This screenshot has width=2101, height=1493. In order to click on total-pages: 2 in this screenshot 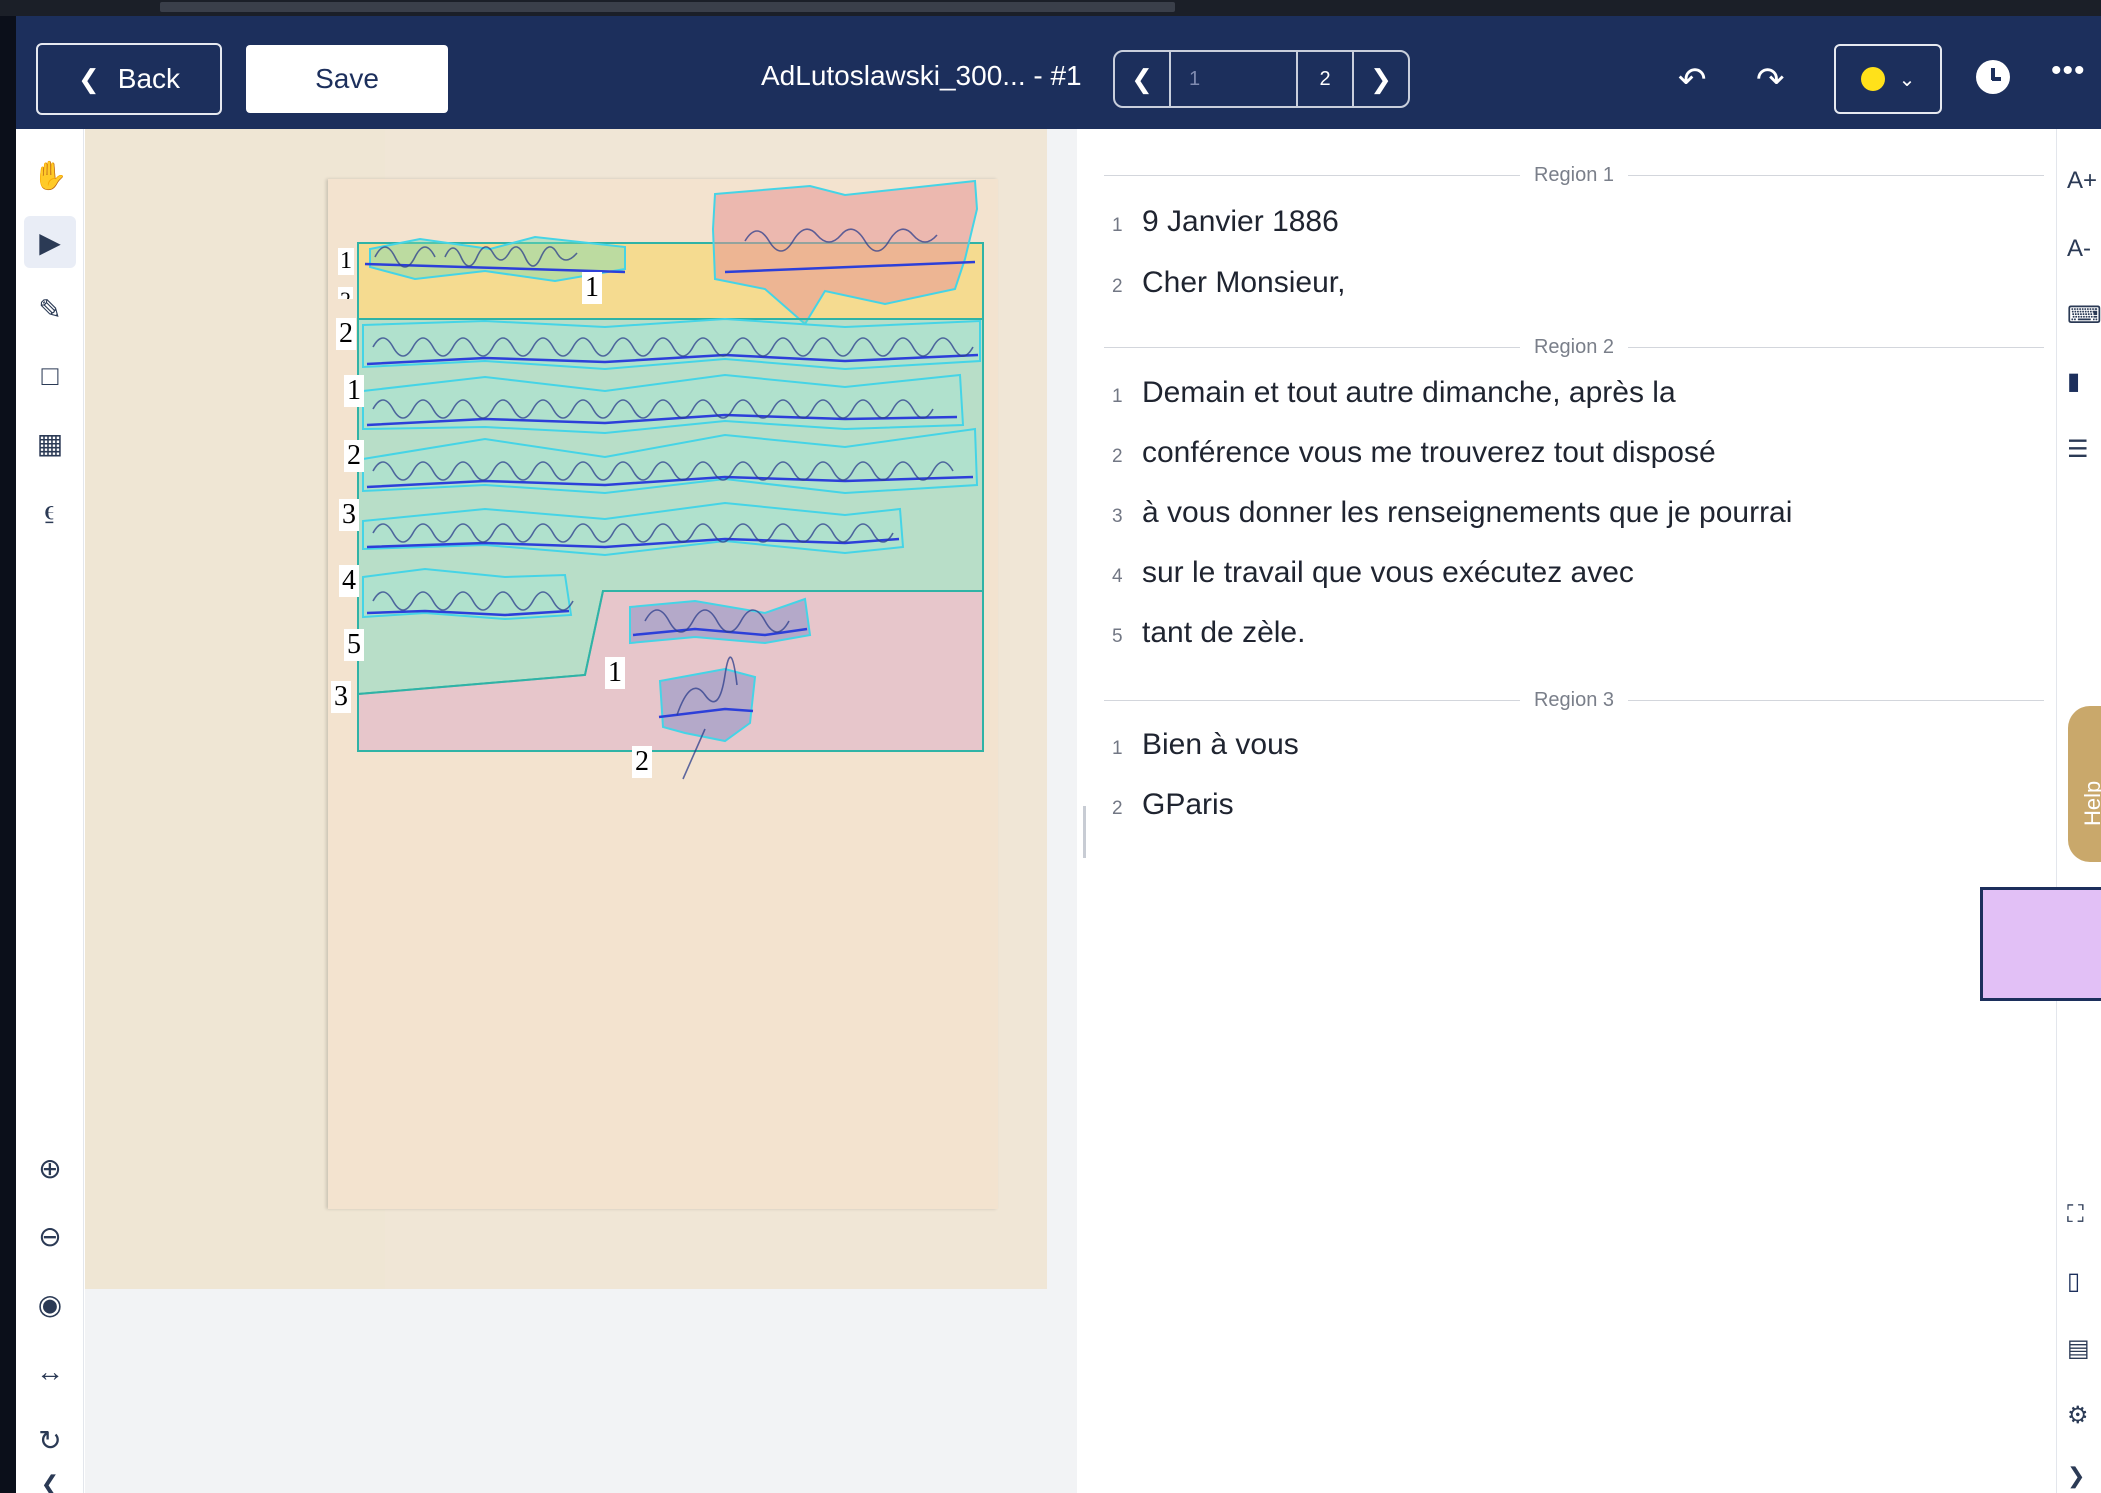, I will do `click(1324, 79)`.